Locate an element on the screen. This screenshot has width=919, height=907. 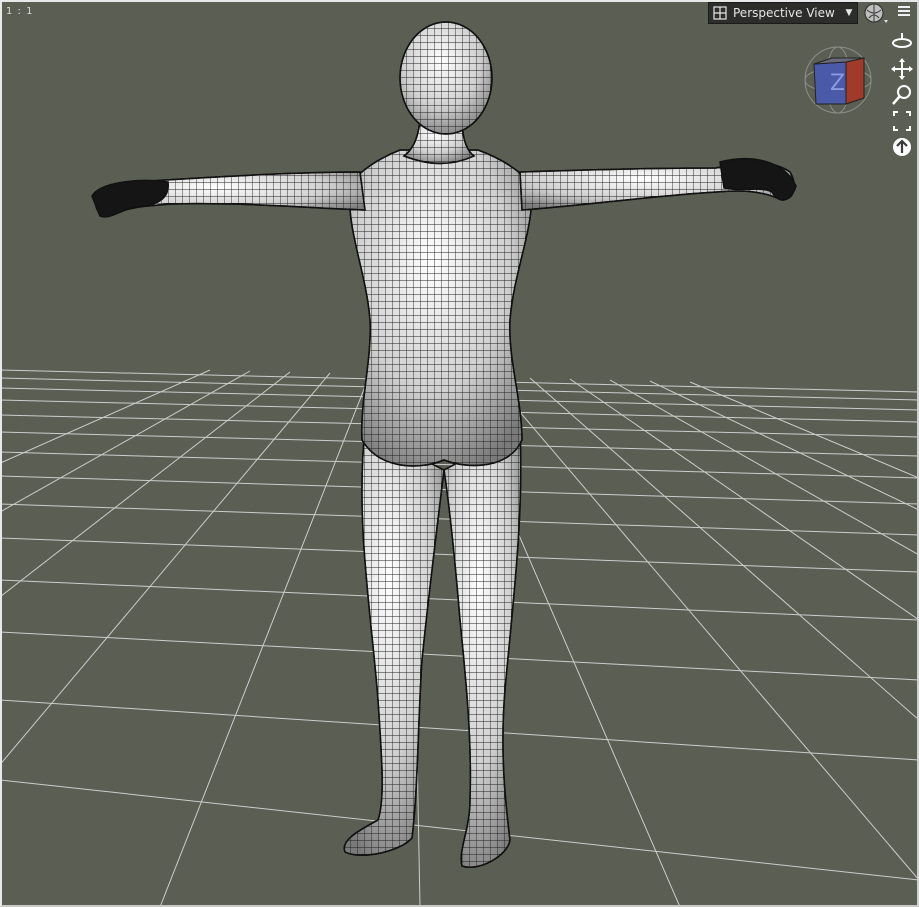
view-cube-icon: Z is located at coordinates (838, 80).